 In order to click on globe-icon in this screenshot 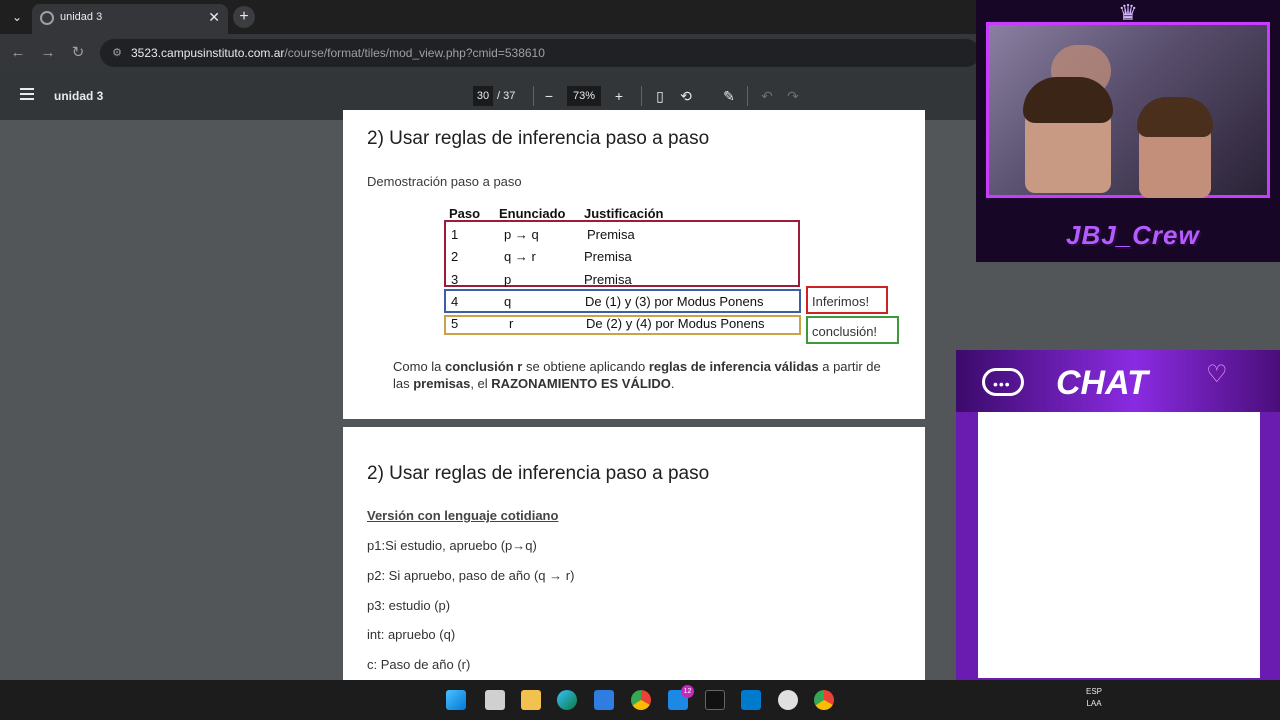, I will do `click(47, 18)`.